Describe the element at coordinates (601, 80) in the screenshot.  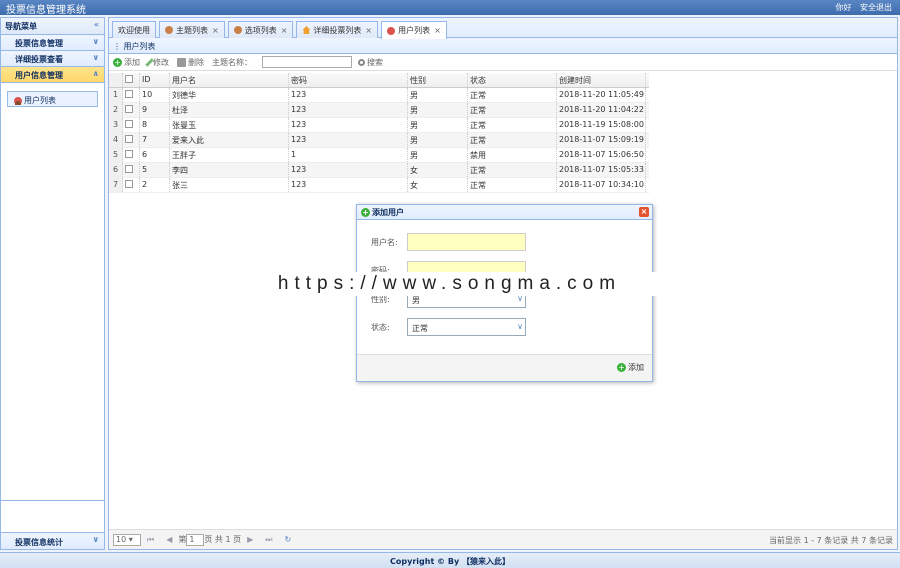
I see `col-header-created: 创建时间` at that location.